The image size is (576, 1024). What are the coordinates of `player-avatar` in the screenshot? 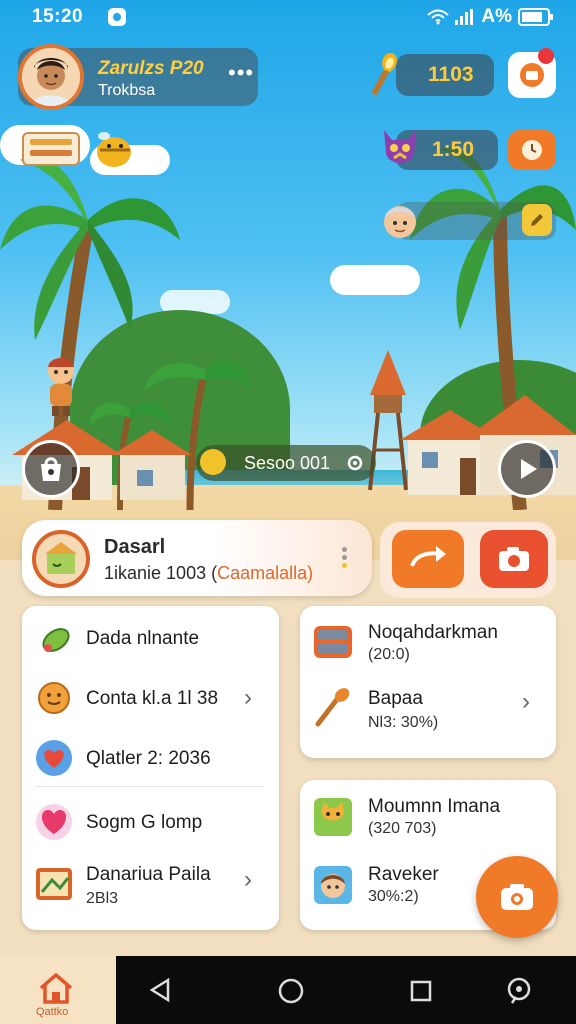 It's located at (51, 77).